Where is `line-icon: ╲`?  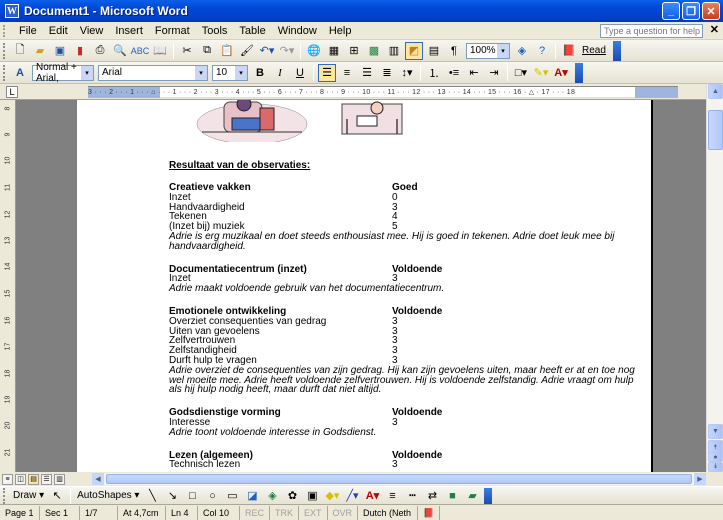
line-icon: ╲ is located at coordinates (152, 496).